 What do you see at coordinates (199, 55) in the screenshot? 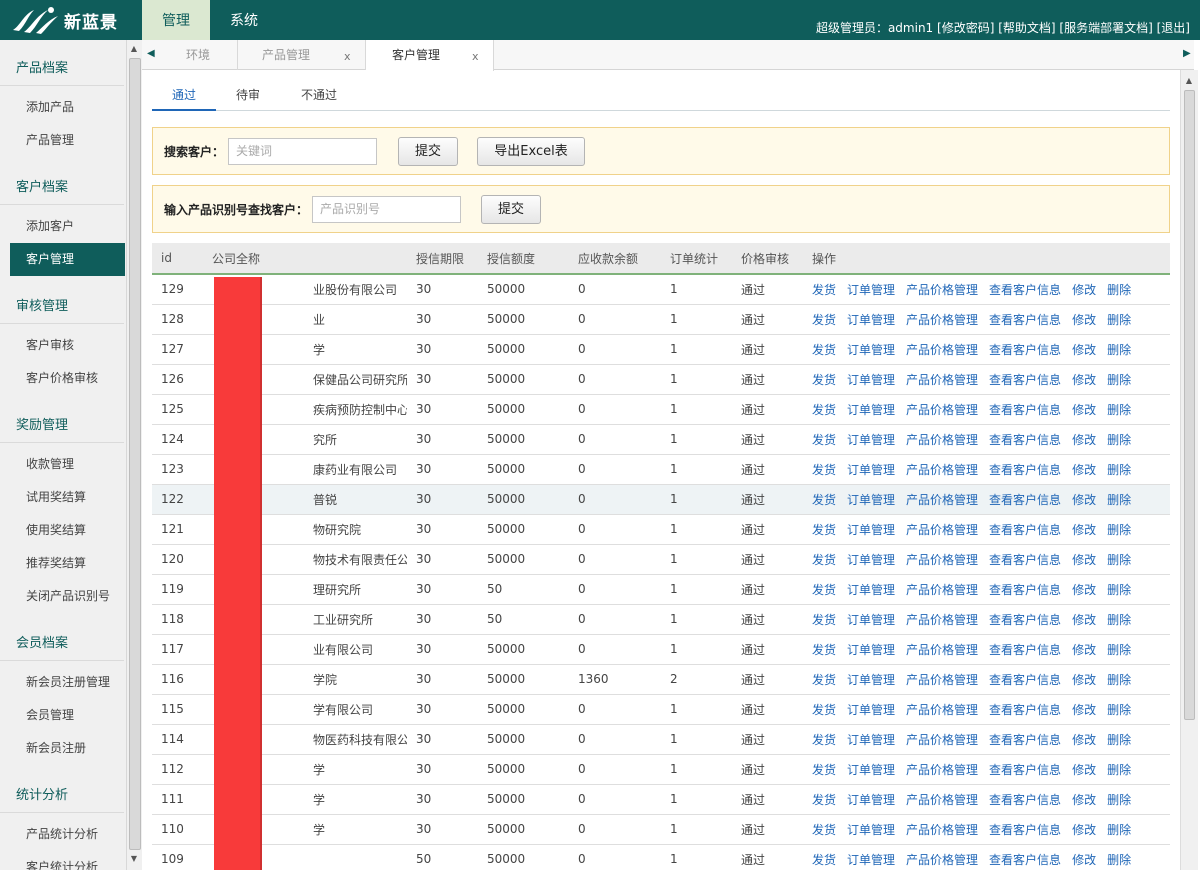
I see `page-tab-environment: 环境` at bounding box center [199, 55].